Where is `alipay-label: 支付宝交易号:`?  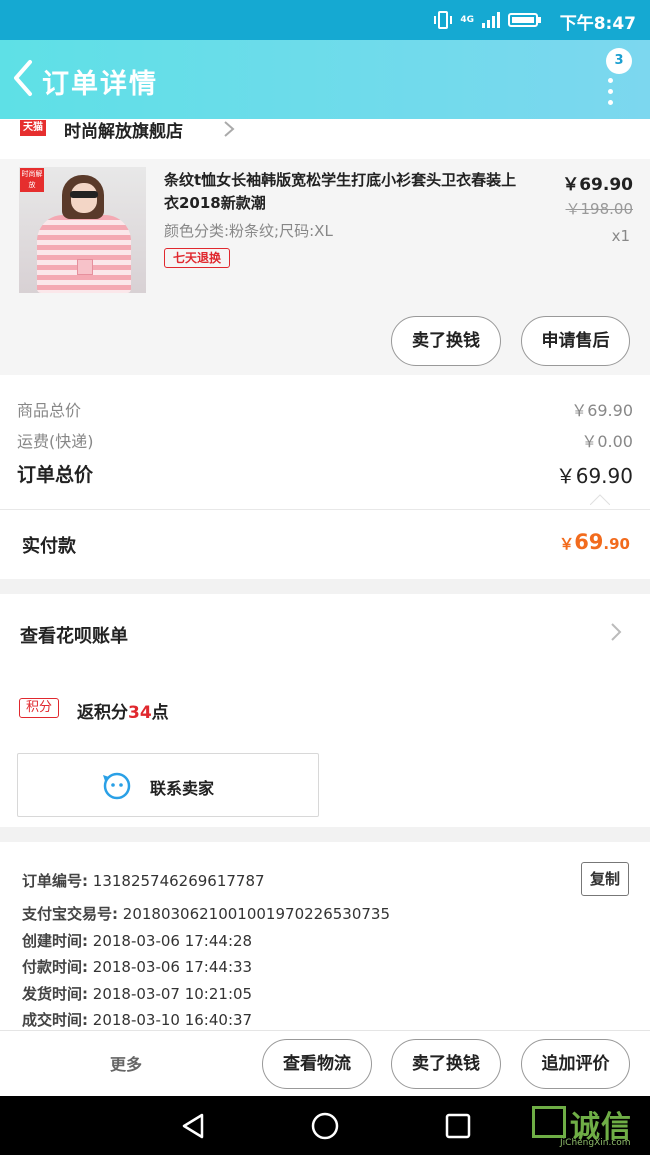
alipay-label: 支付宝交易号: is located at coordinates (70, 914).